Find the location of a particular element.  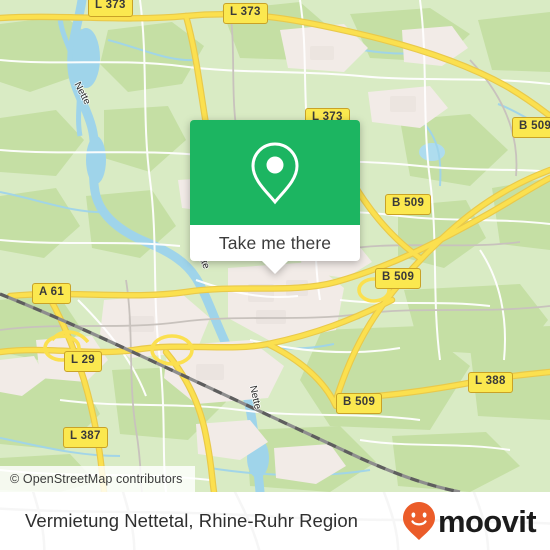

road-shield: L 29 is located at coordinates (83, 361).